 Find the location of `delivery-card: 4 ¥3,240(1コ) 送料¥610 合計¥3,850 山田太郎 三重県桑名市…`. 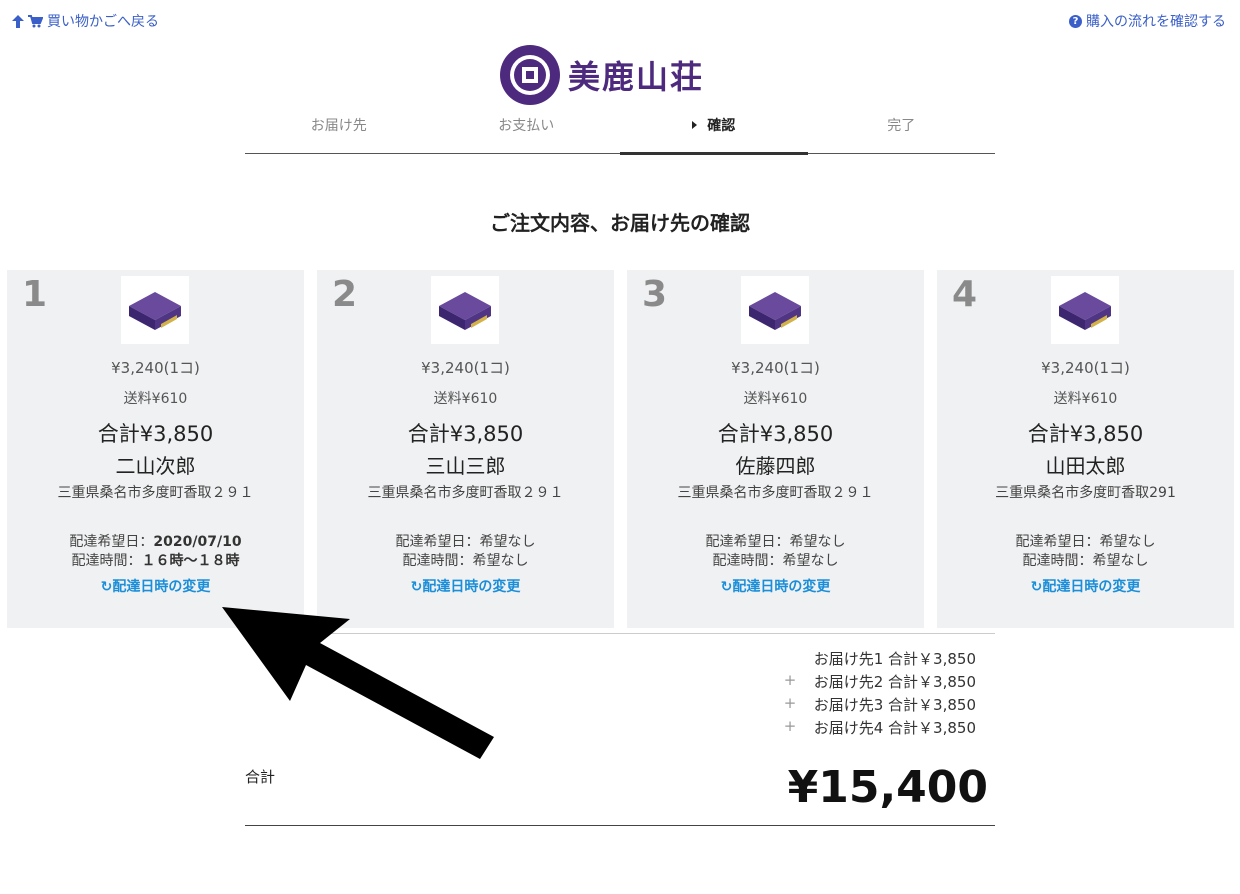

delivery-card: 4 ¥3,240(1コ) 送料¥610 合計¥3,850 山田太郎 三重県桑名市… is located at coordinates (1085, 449).